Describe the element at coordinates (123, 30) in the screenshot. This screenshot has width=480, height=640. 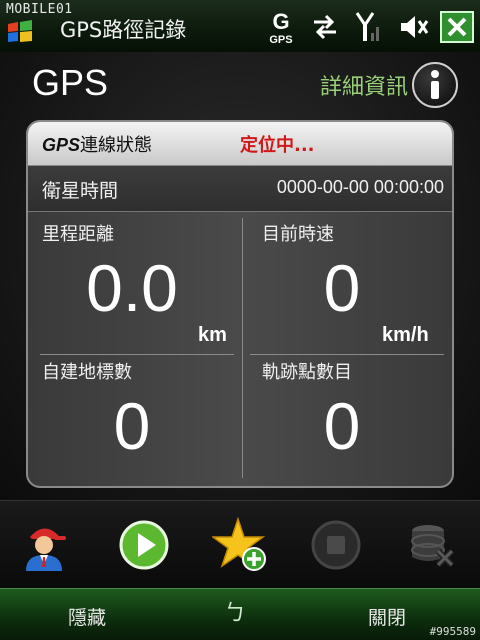
I see `app-title: GPS路徑記錄` at that location.